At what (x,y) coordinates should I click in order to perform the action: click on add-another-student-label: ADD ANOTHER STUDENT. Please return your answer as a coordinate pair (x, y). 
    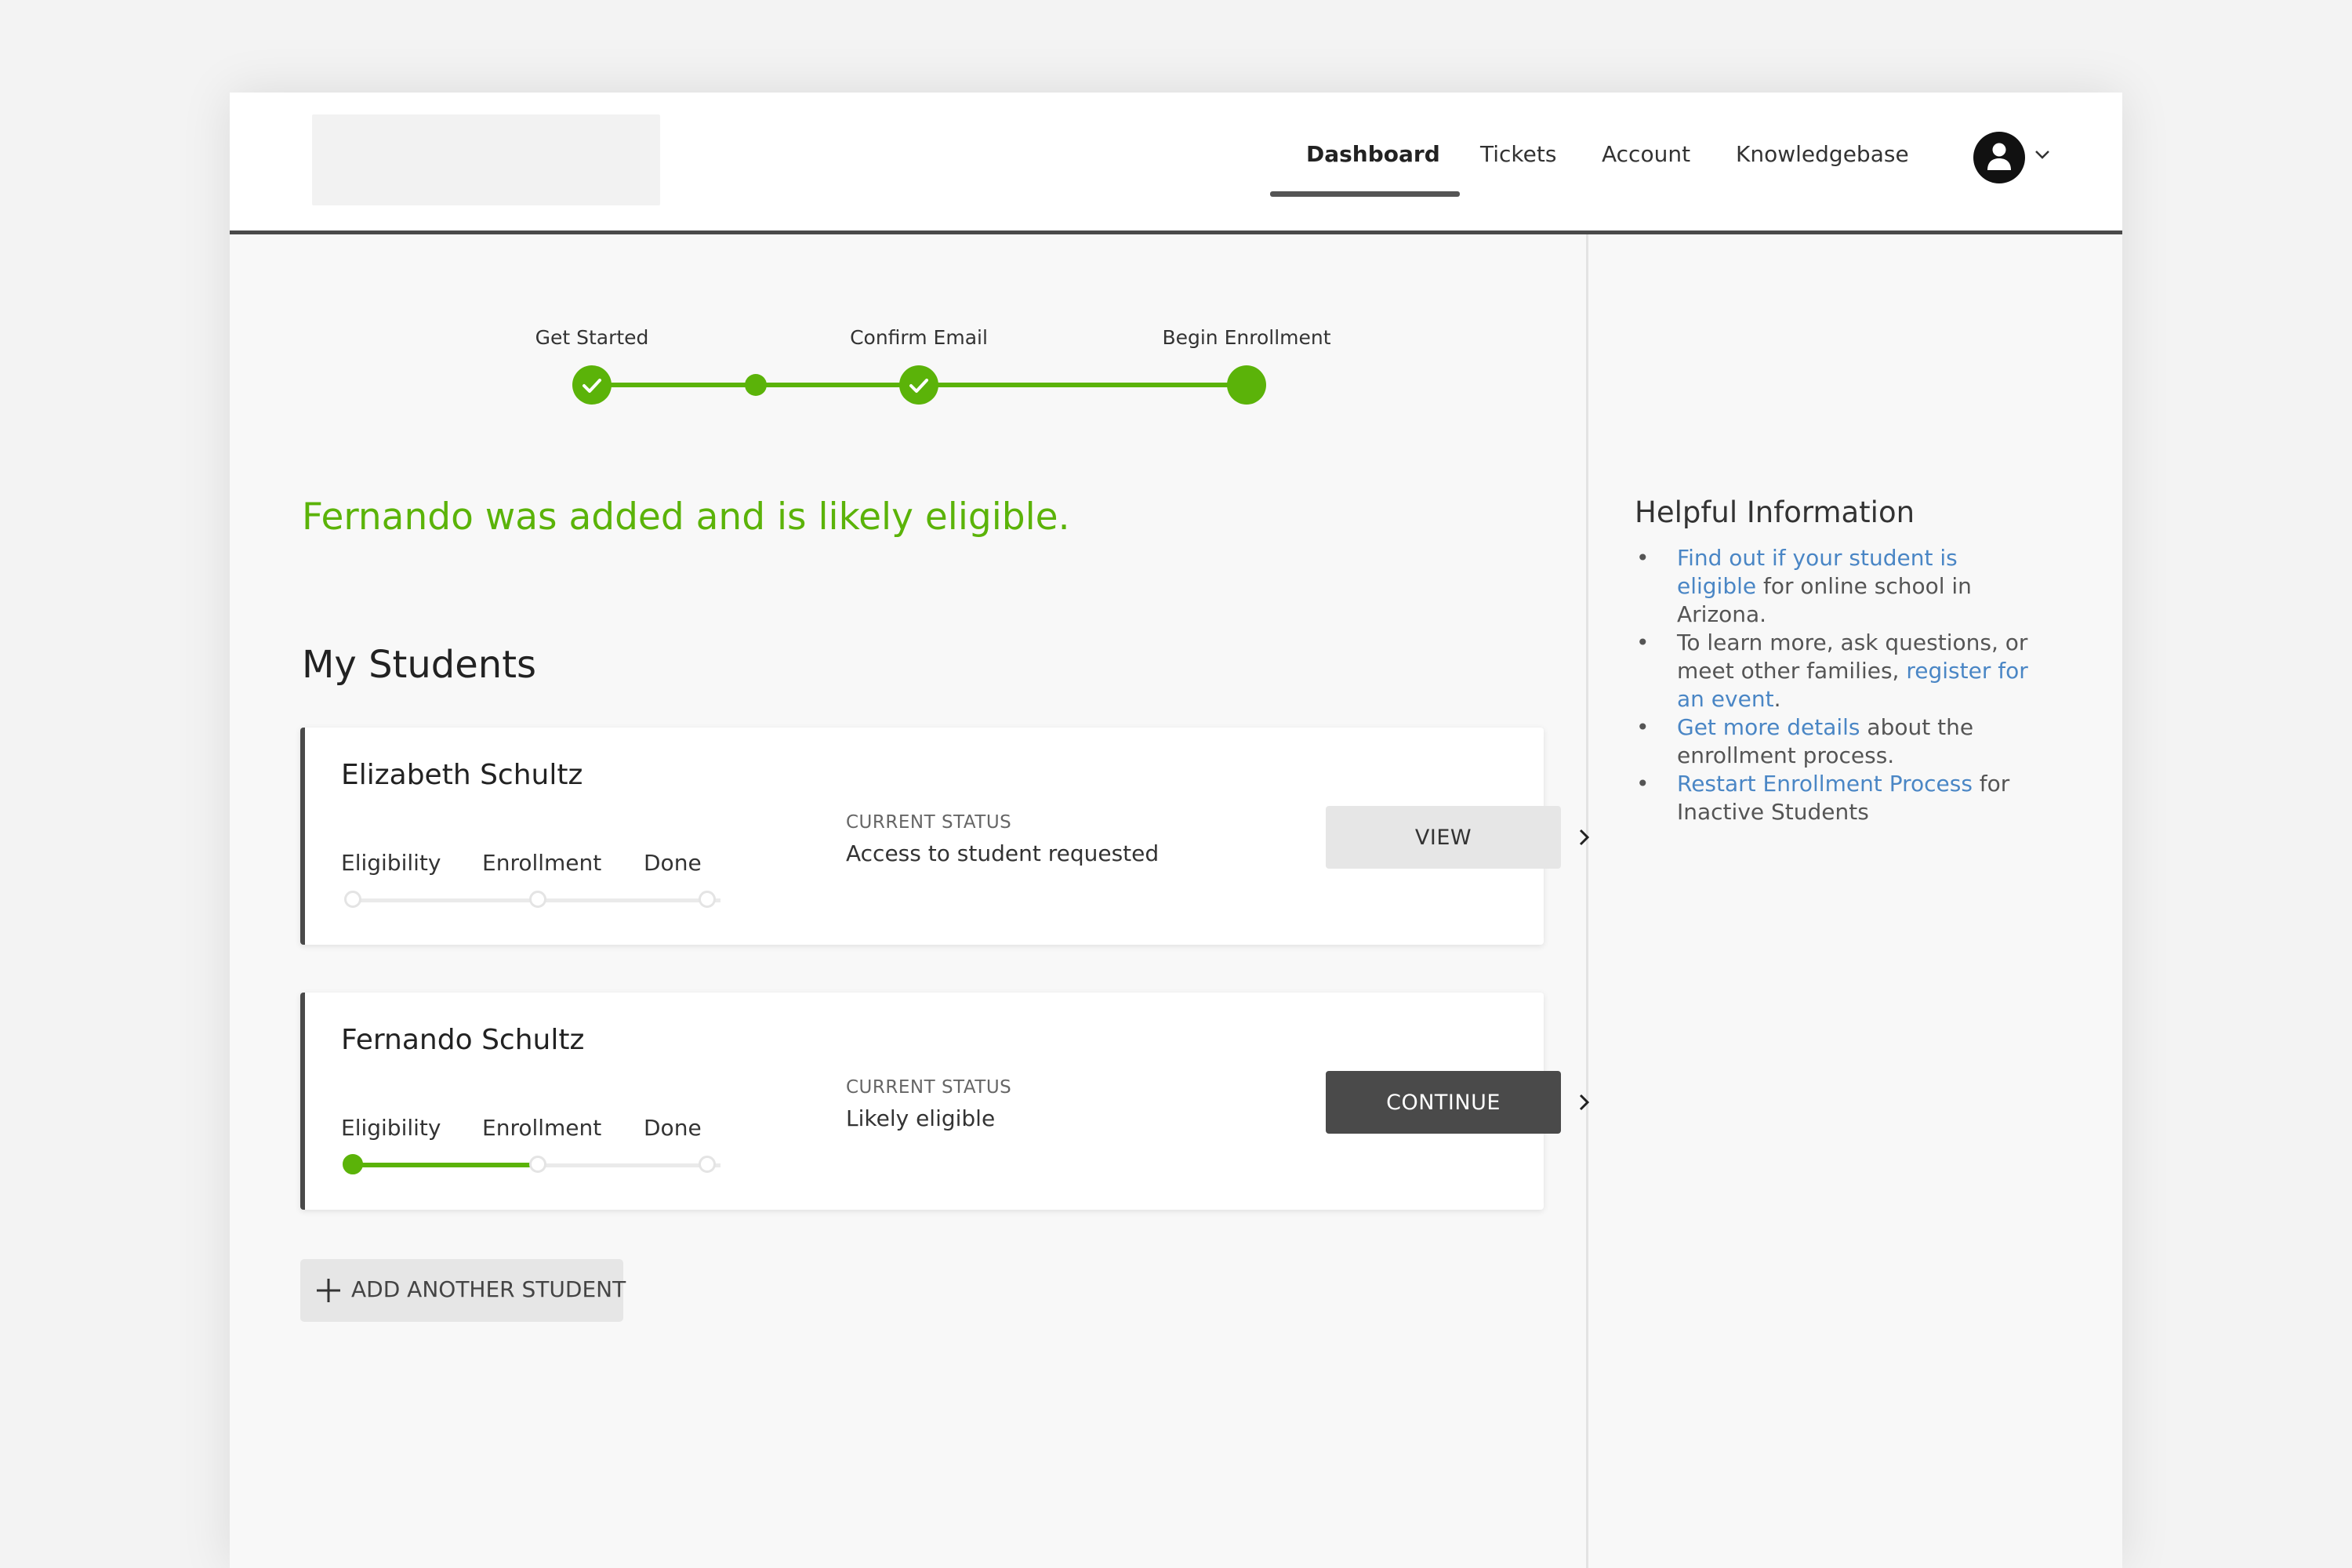
    Looking at the image, I should click on (489, 1289).